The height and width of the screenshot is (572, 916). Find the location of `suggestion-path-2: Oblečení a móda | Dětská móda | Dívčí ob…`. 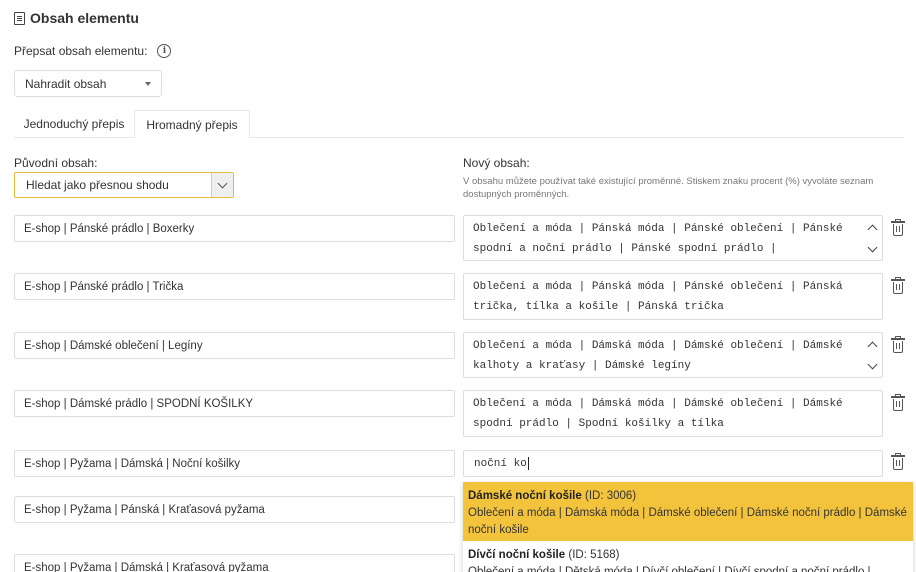

suggestion-path-2: Oblečení a móda | Dětská móda | Dívčí ob… is located at coordinates (669, 569).